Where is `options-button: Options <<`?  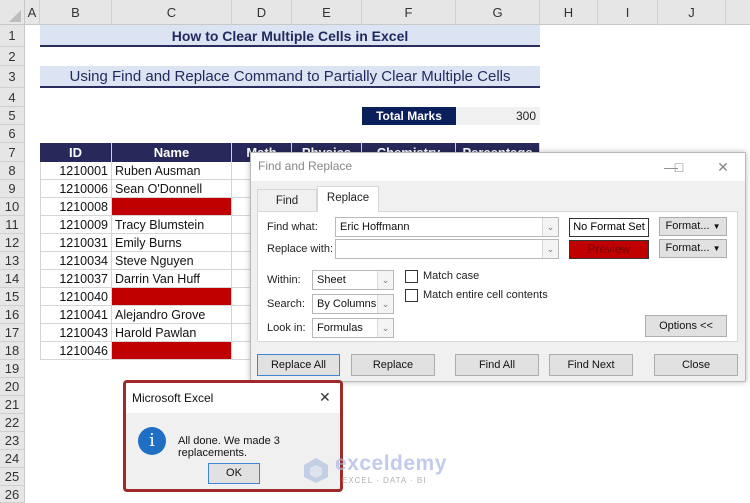
options-button: Options << is located at coordinates (686, 326).